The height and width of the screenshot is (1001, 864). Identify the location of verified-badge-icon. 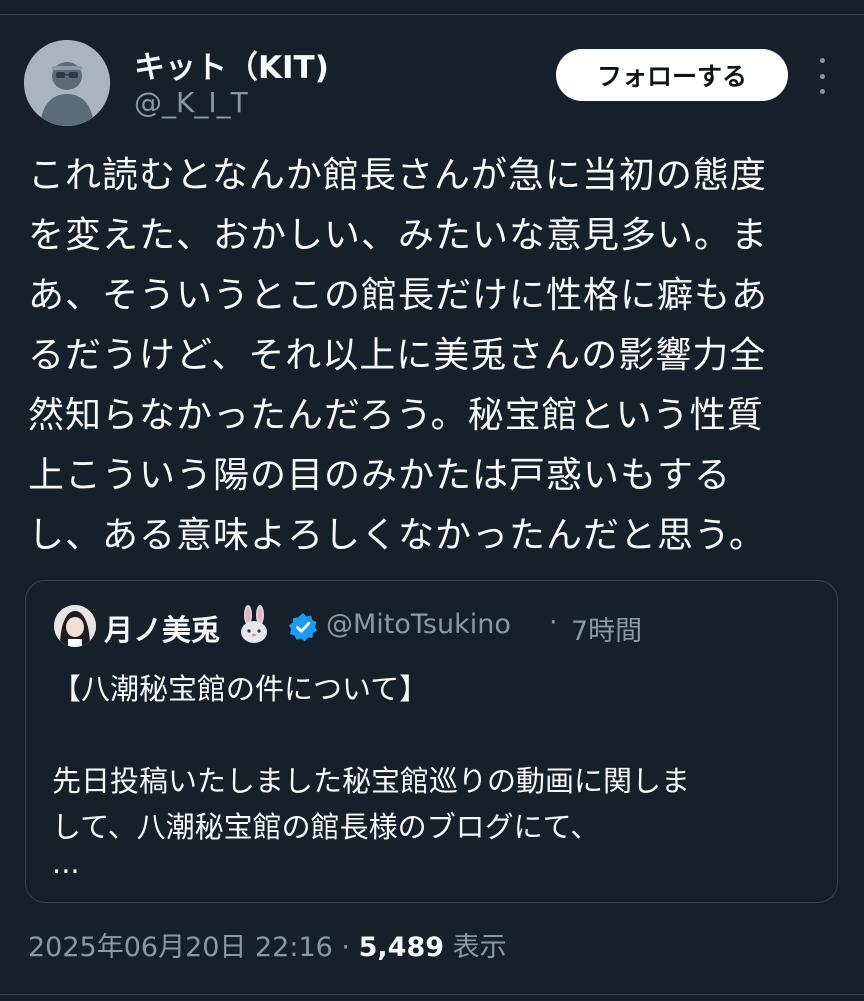
(303, 627).